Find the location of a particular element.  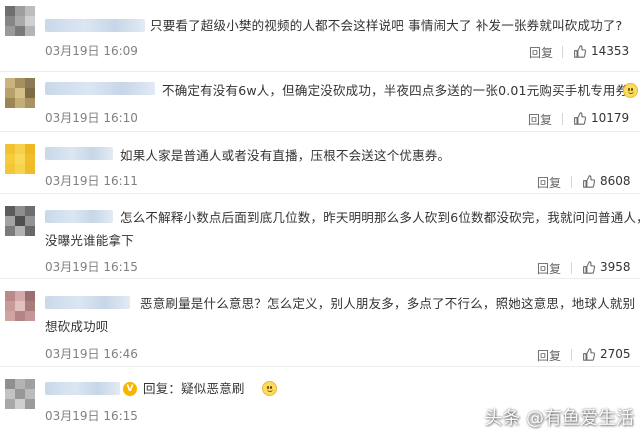

like-count: 14353 is located at coordinates (610, 51).